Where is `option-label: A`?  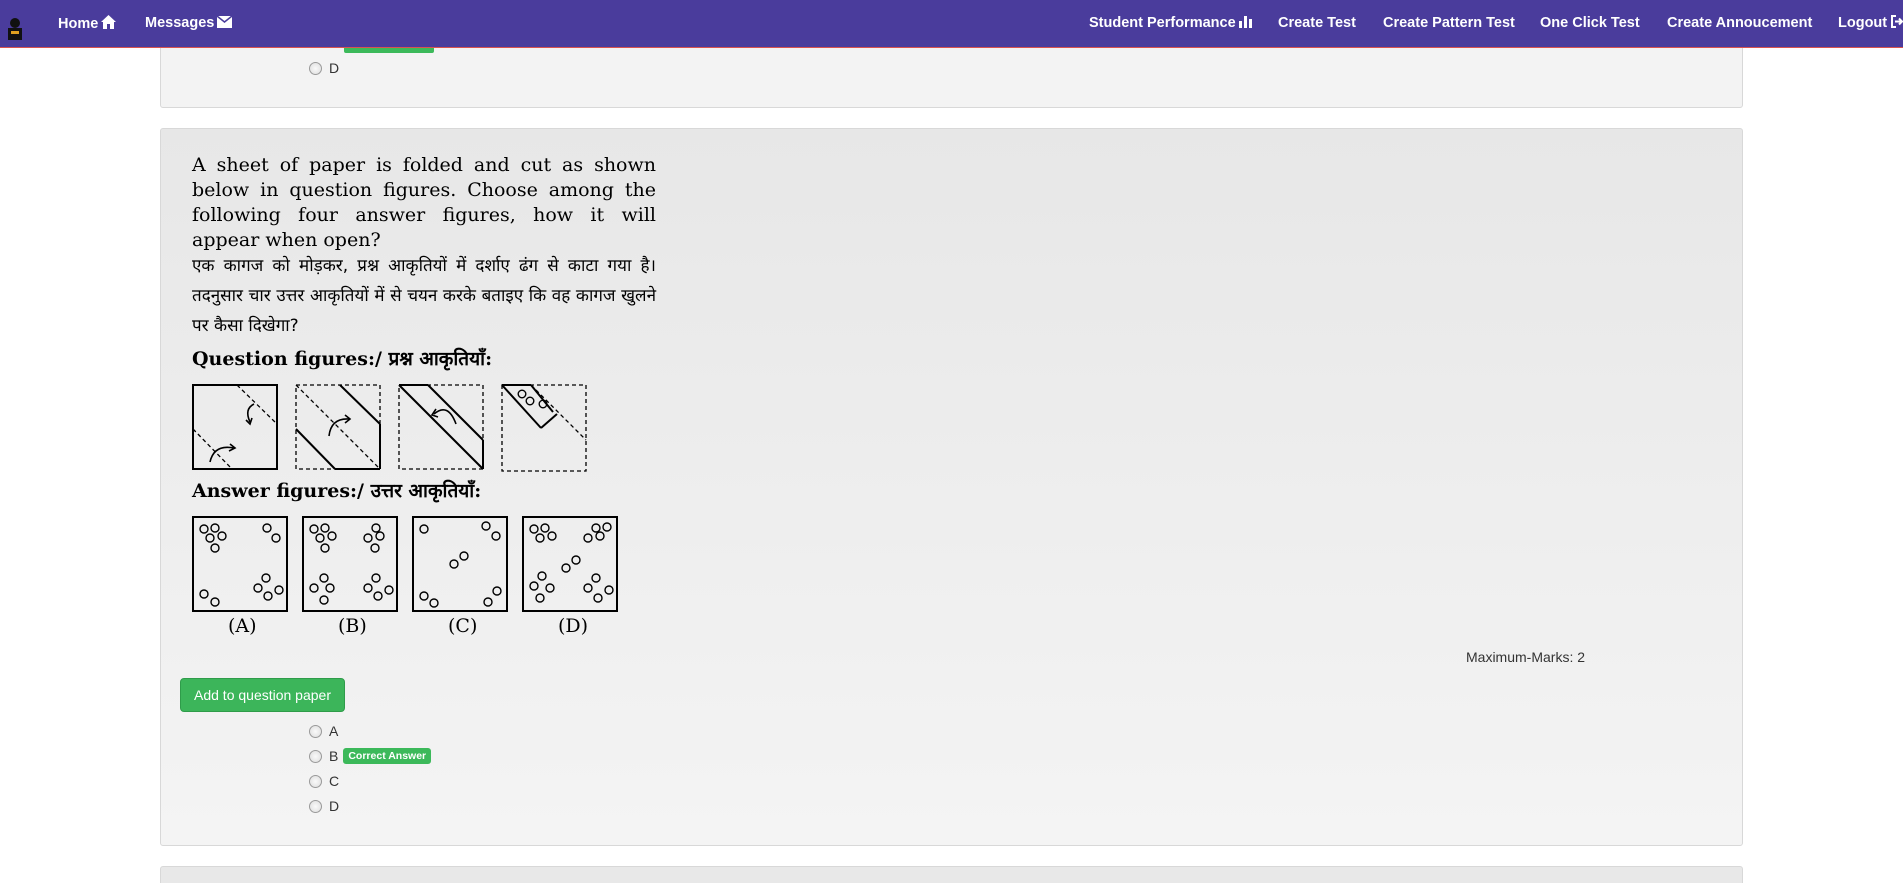 option-label: A is located at coordinates (334, 731).